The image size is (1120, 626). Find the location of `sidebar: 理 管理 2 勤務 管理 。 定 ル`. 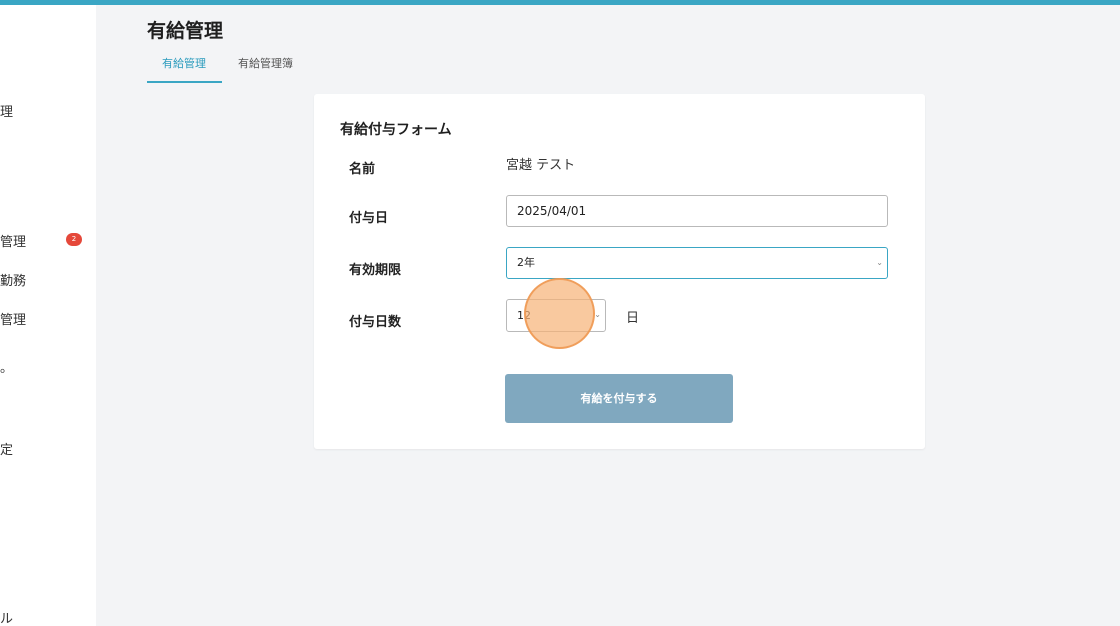

sidebar: 理 管理 2 勤務 管理 。 定 ル is located at coordinates (48, 315).